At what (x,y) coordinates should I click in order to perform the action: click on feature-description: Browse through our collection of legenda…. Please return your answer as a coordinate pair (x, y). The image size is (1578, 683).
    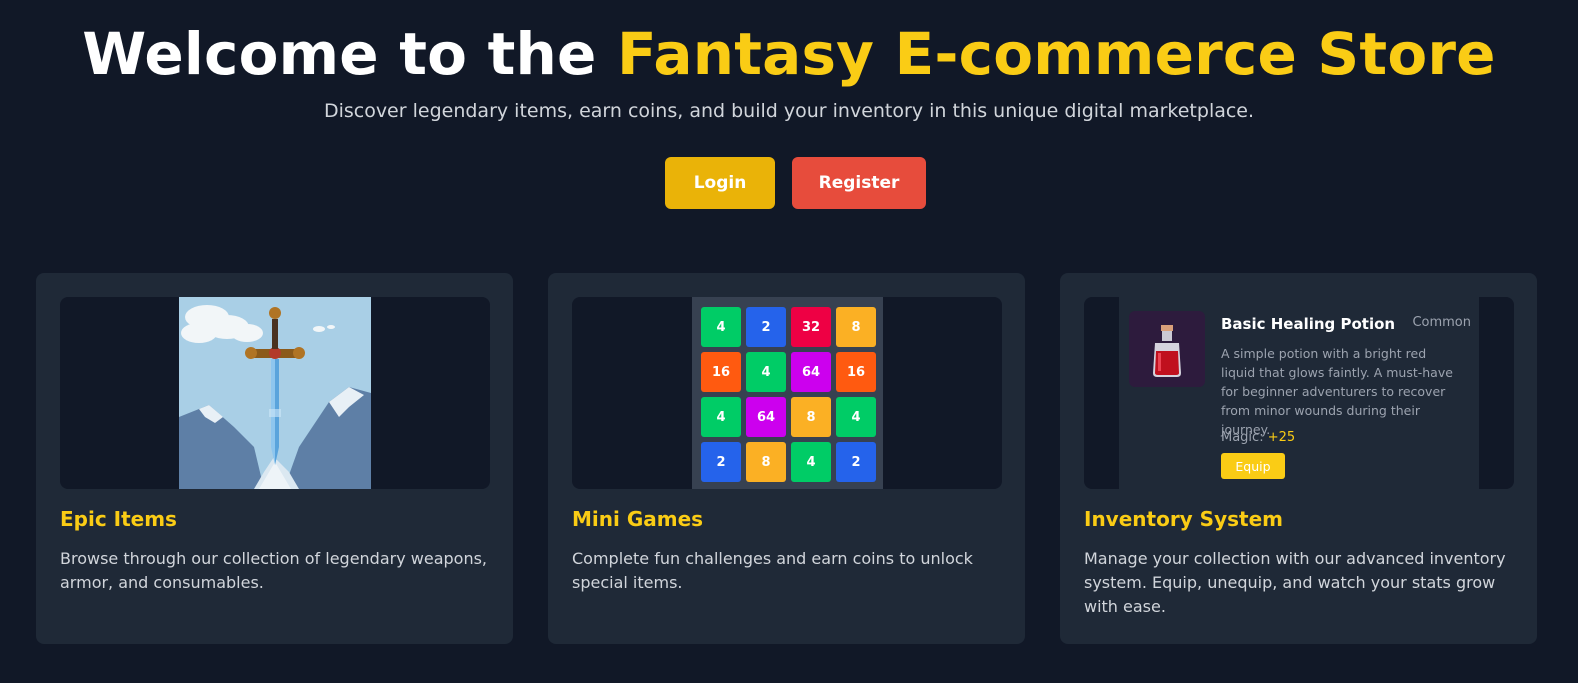
    Looking at the image, I should click on (274, 570).